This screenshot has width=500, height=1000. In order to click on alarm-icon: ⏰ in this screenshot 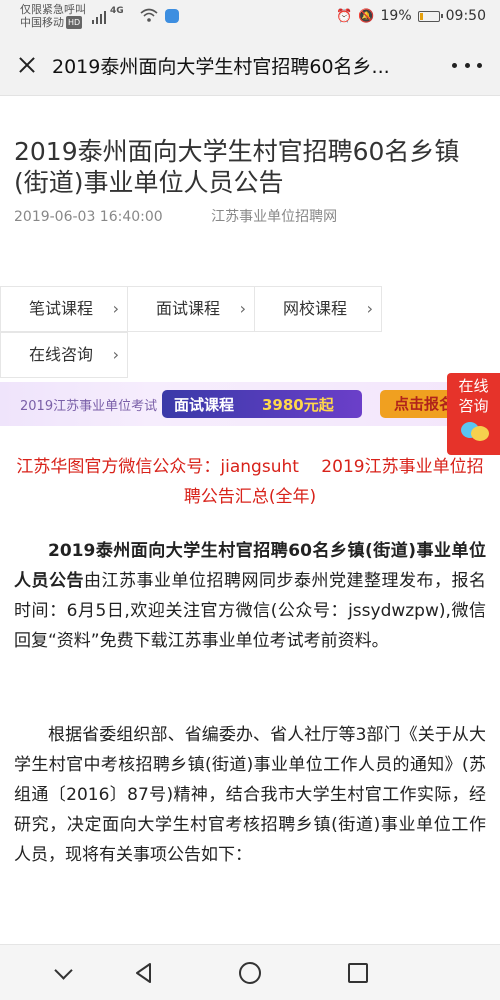, I will do `click(344, 16)`.